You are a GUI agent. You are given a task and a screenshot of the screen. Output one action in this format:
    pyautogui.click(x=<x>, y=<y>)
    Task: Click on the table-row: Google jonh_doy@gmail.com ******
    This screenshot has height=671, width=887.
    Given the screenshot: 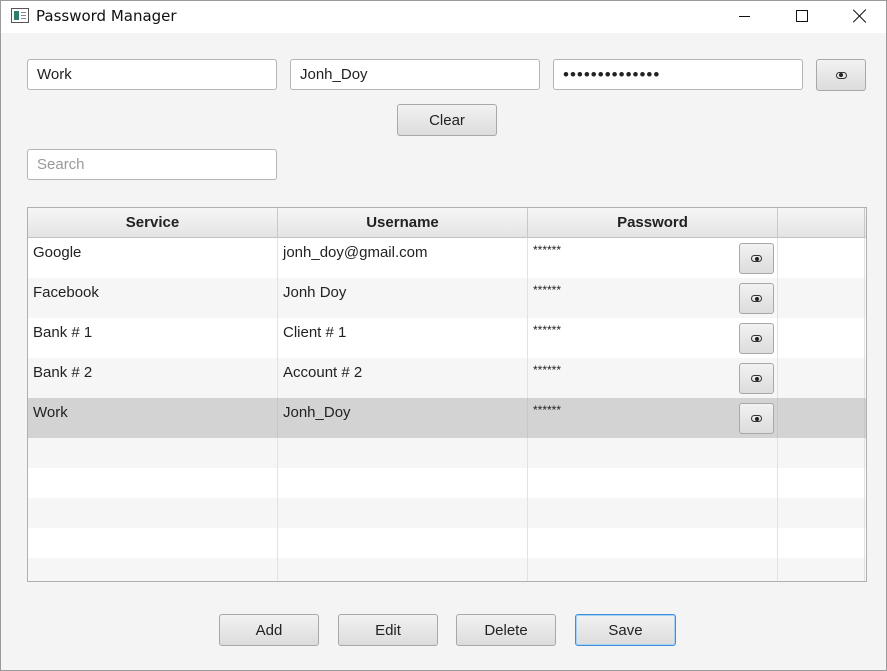 What is the action you would take?
    pyautogui.click(x=447, y=258)
    